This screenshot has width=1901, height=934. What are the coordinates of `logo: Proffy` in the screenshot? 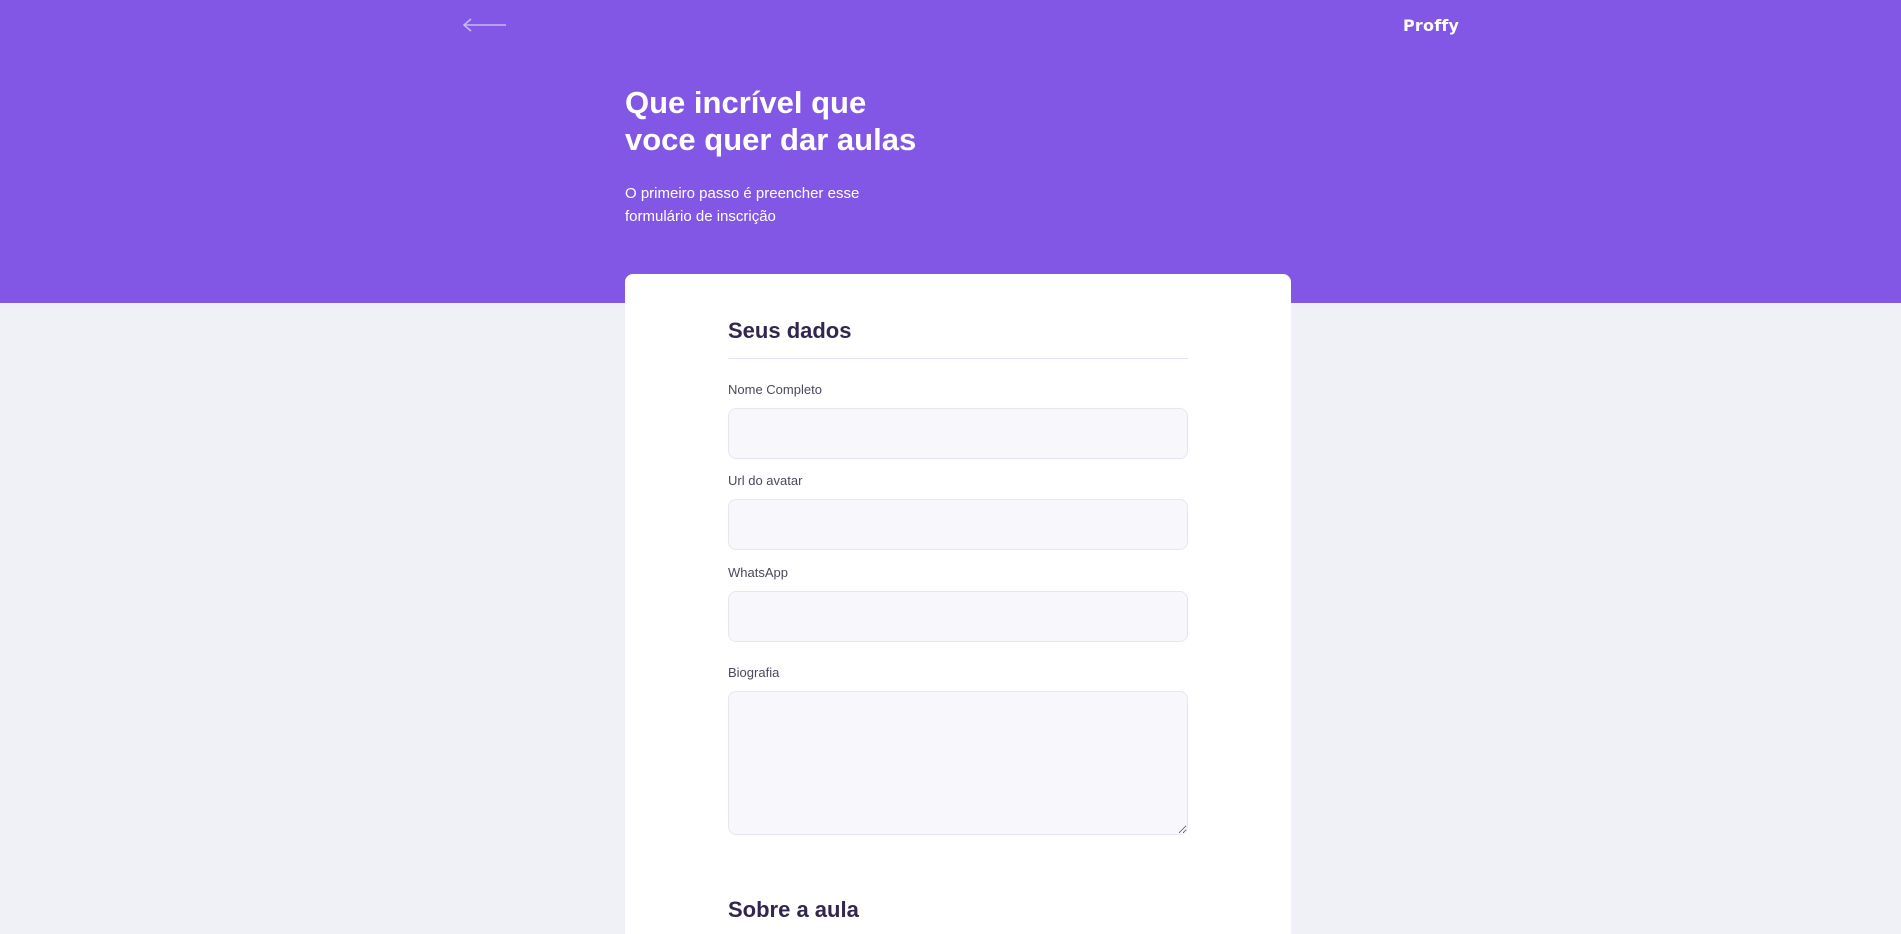 It's located at (1431, 25).